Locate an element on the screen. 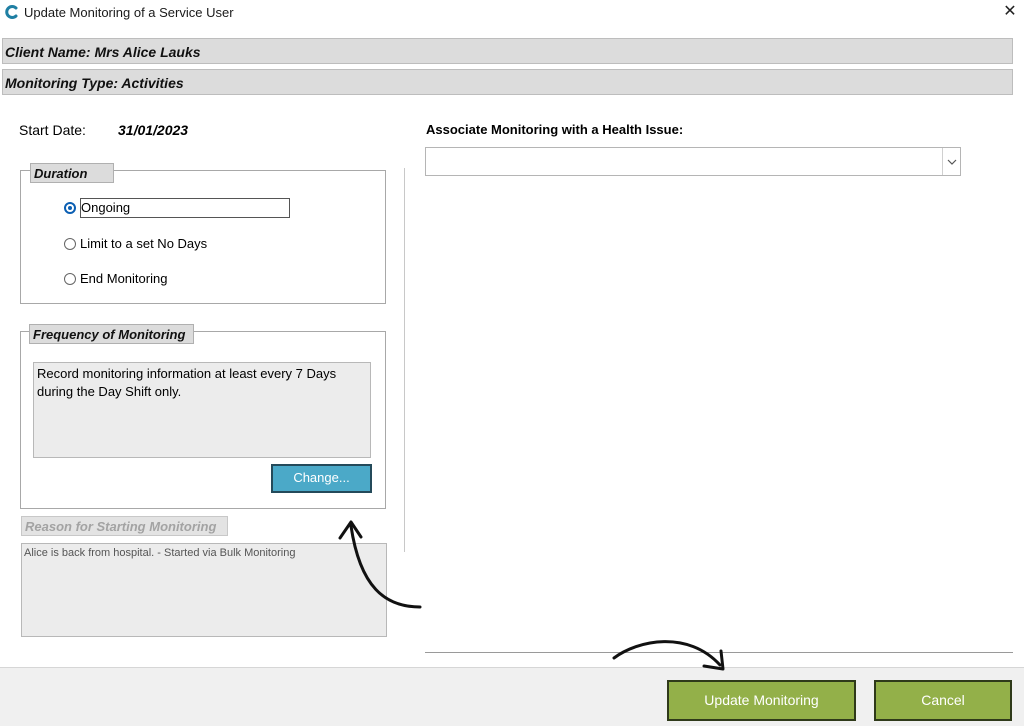 The height and width of the screenshot is (726, 1024). vertical-divider is located at coordinates (404, 360).